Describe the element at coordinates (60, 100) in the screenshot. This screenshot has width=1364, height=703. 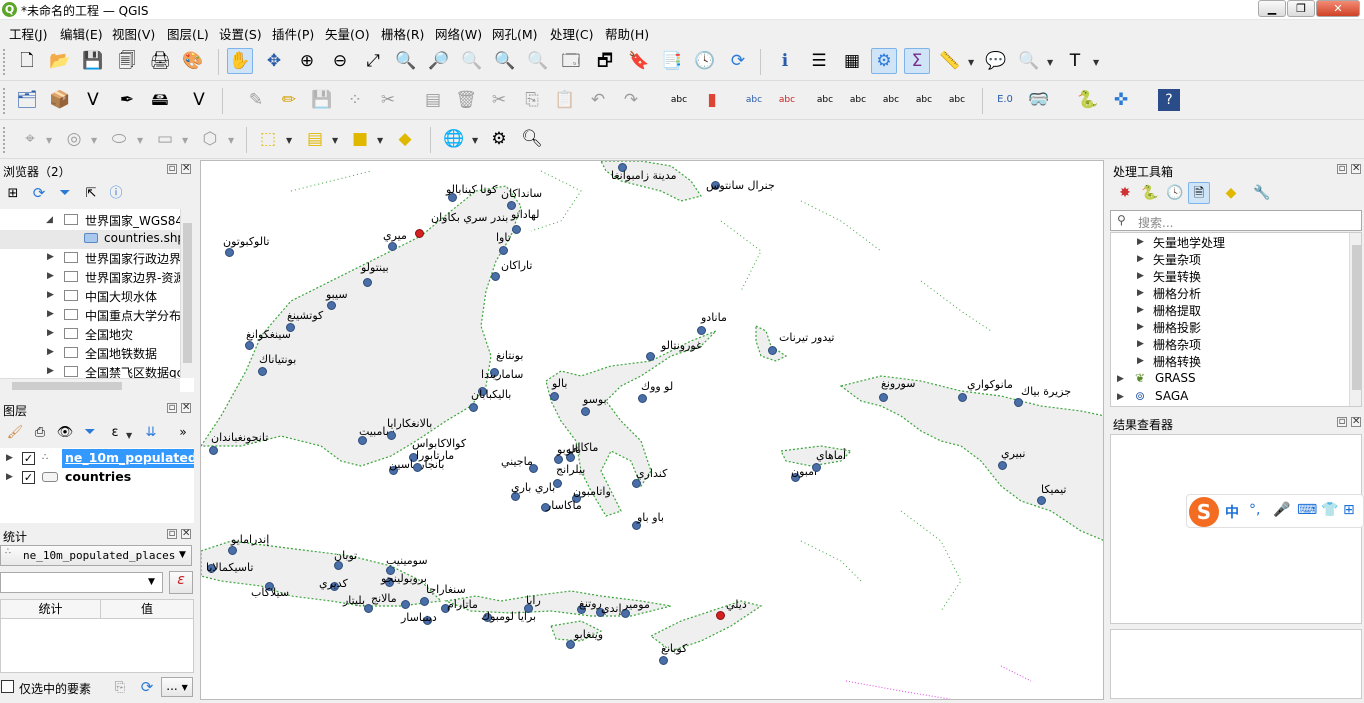
I see `new-layer-icon: 📦` at that location.